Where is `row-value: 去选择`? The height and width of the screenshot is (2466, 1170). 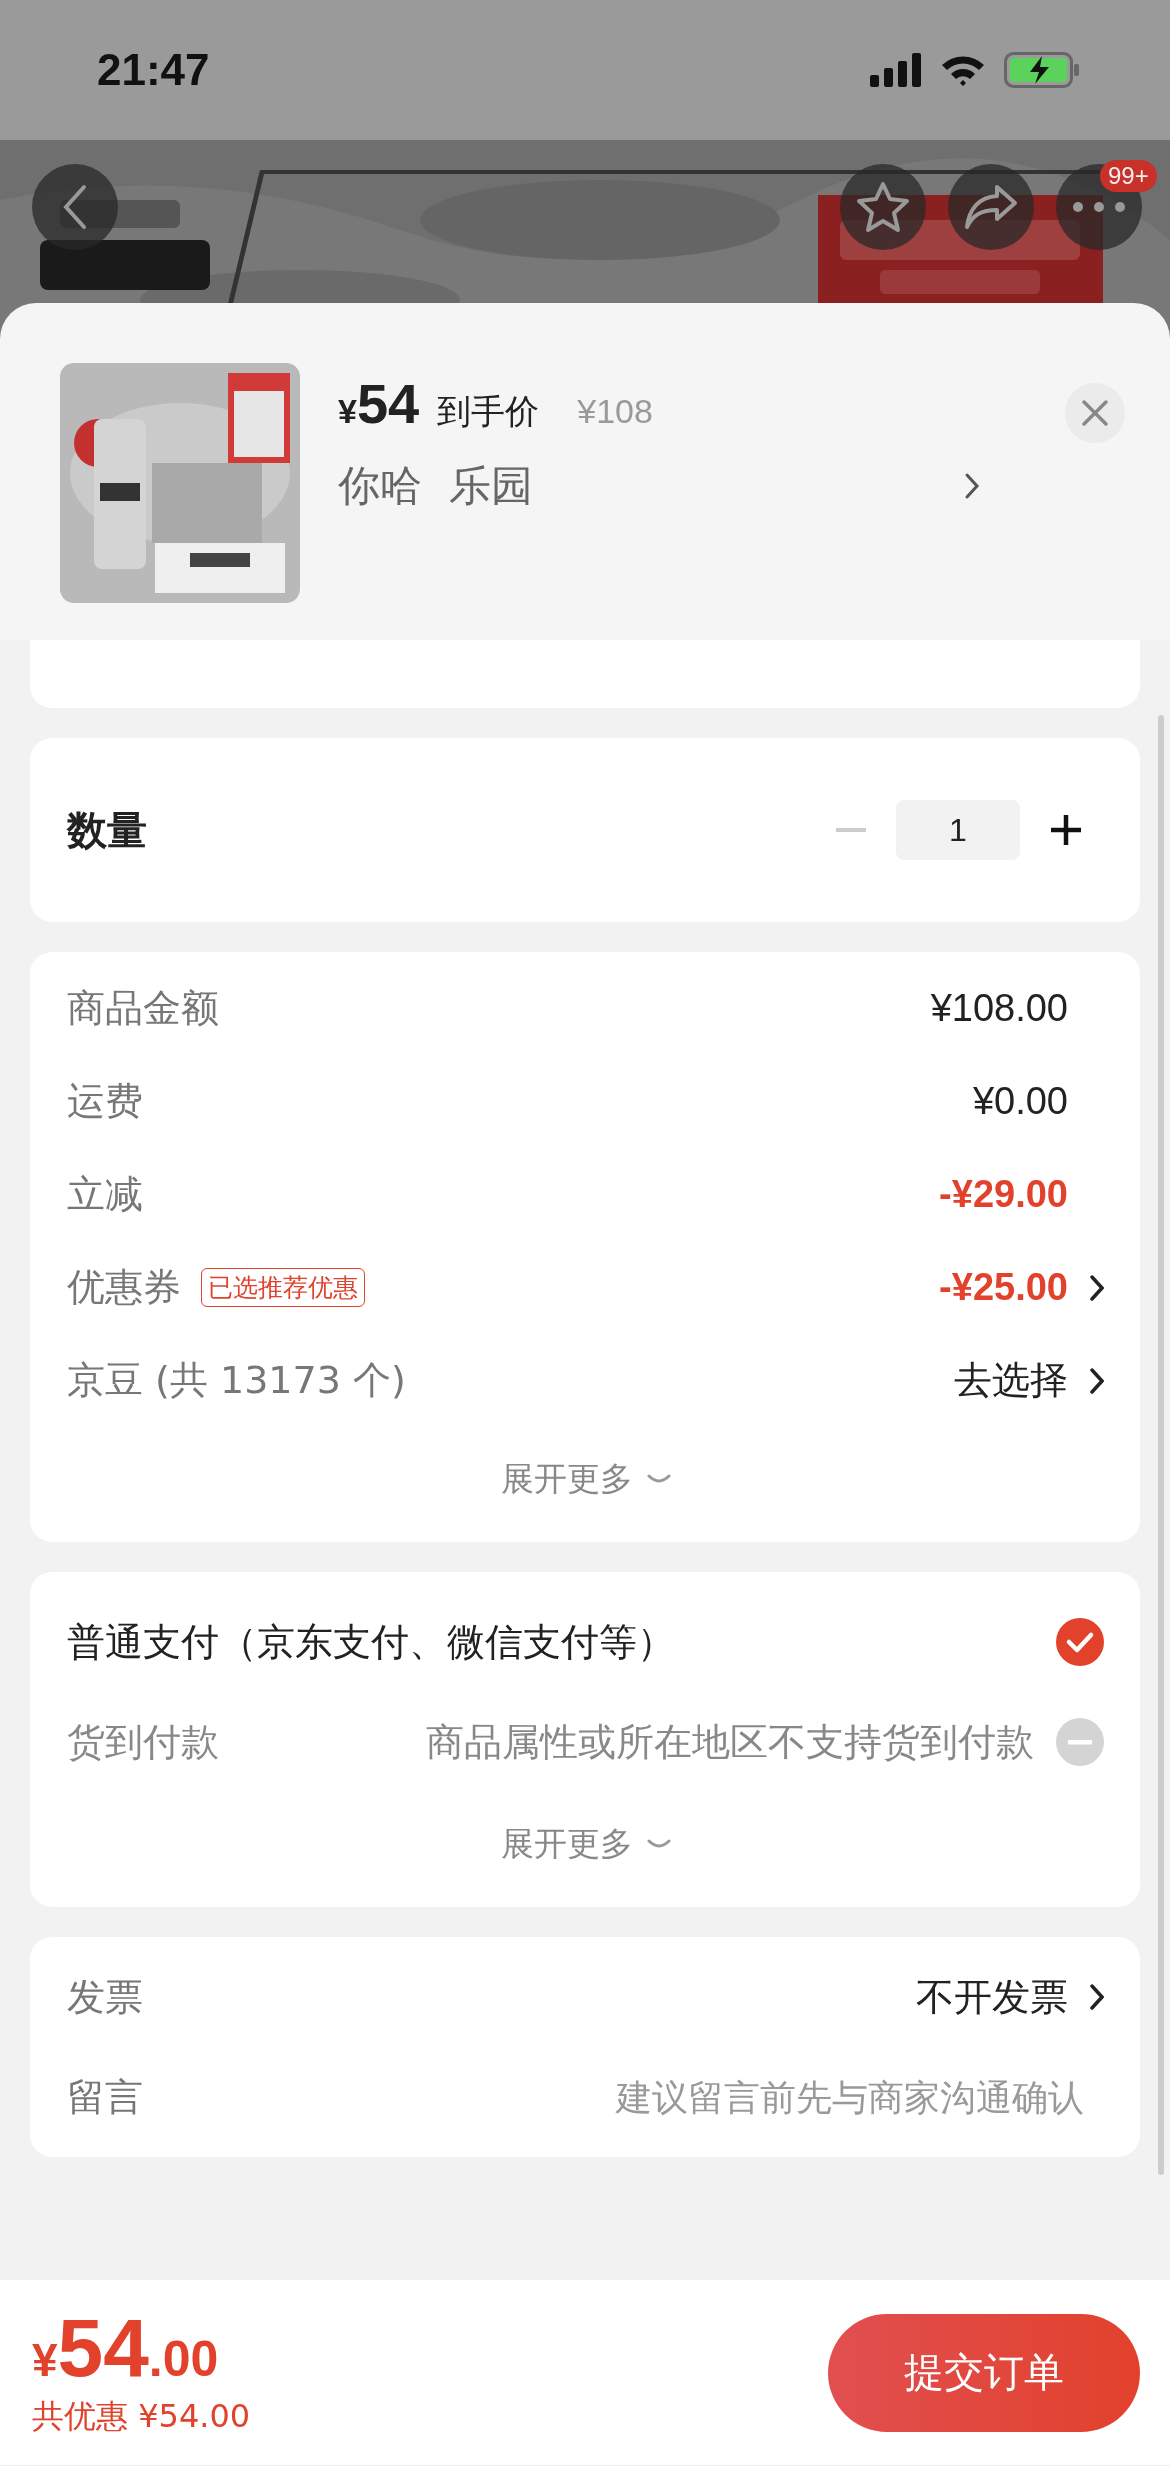 row-value: 去选择 is located at coordinates (1011, 1380).